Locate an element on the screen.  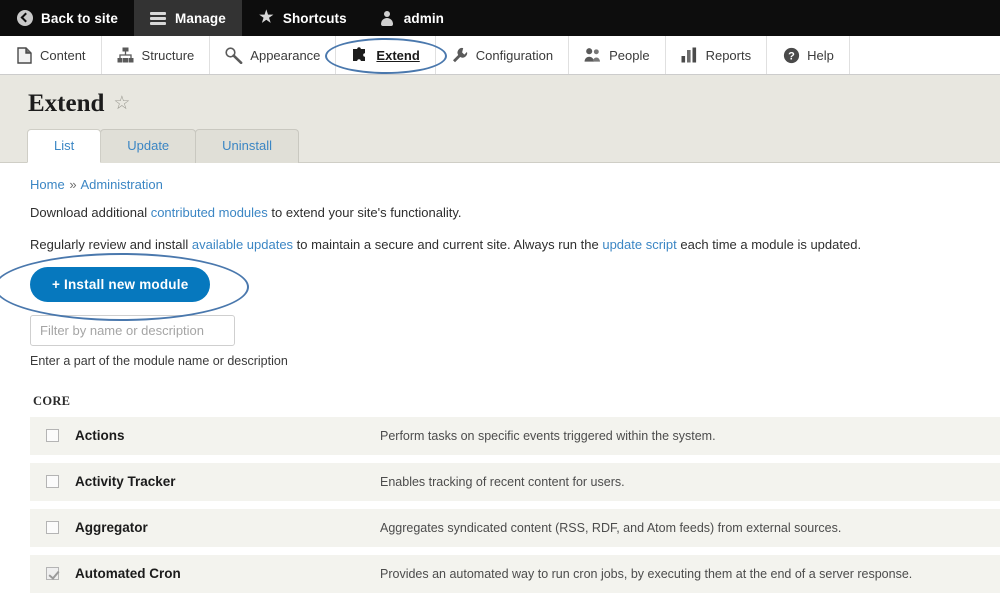
tab-uninstall: Uninstall is located at coordinates (247, 146).